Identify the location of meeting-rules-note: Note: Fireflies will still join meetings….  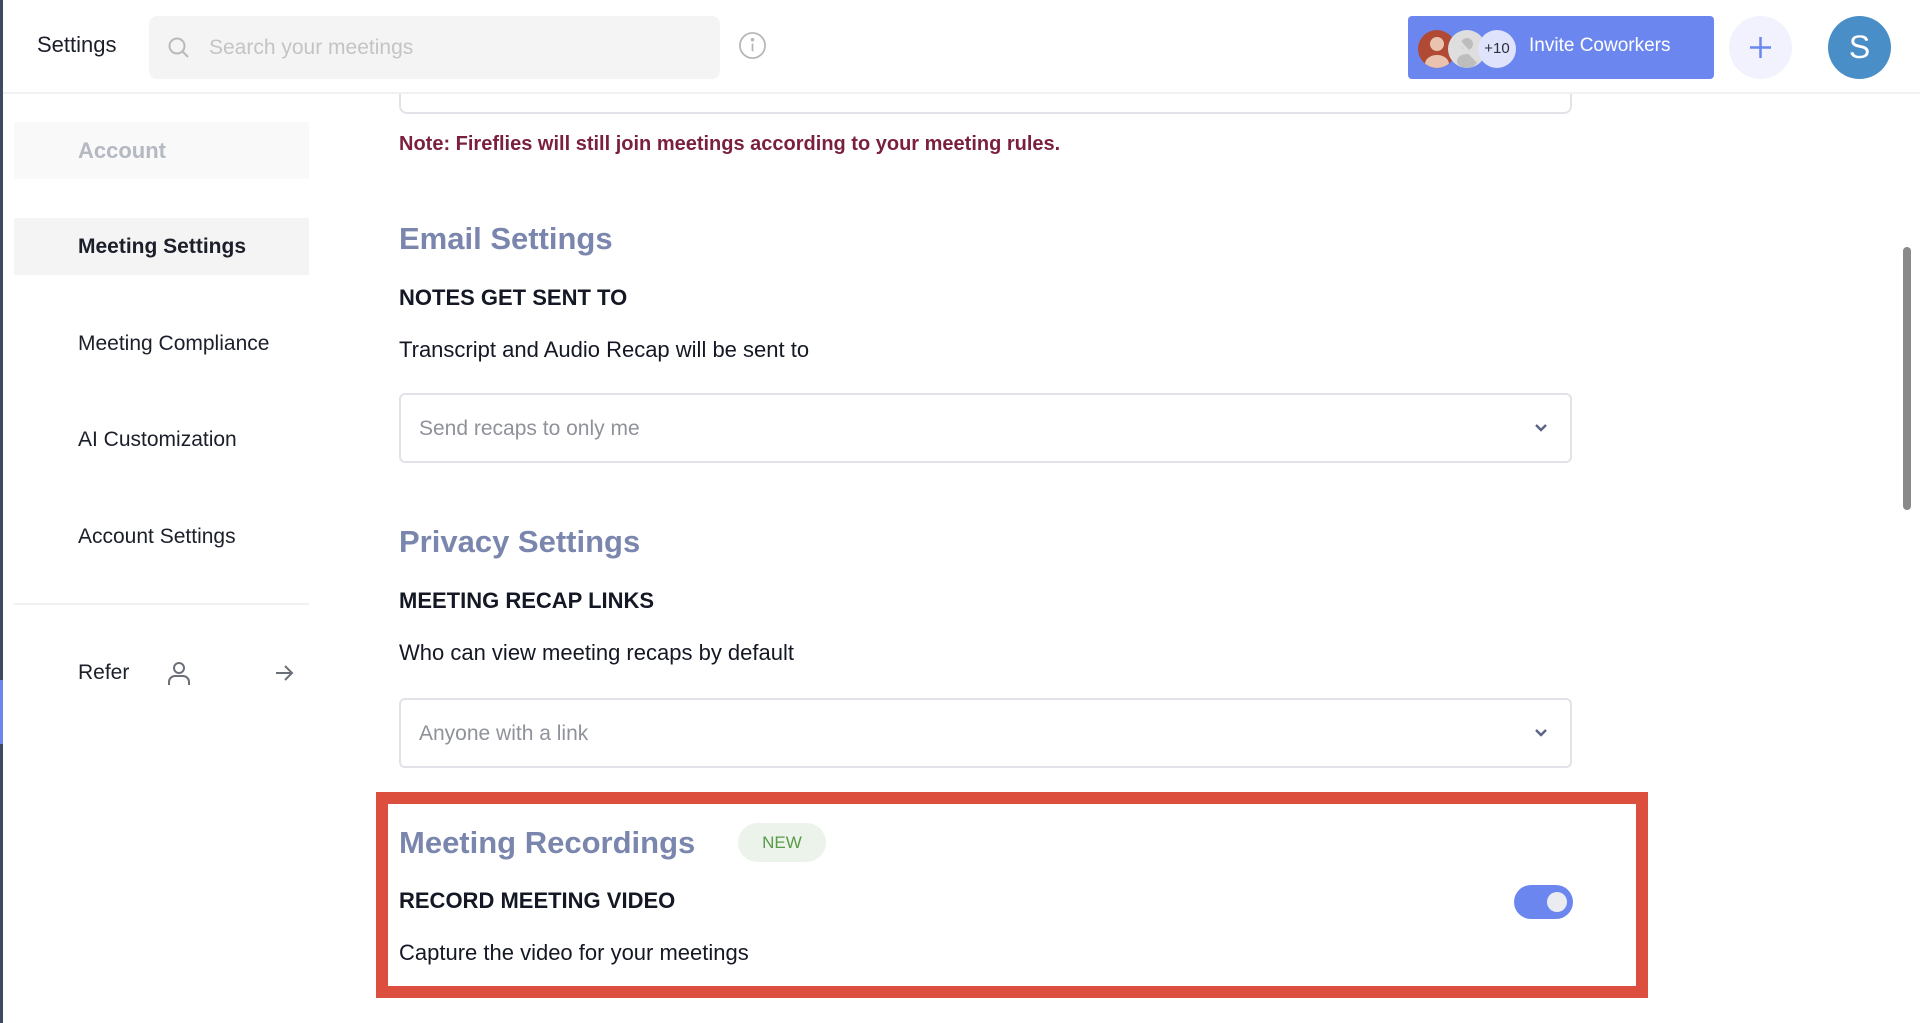
(730, 144).